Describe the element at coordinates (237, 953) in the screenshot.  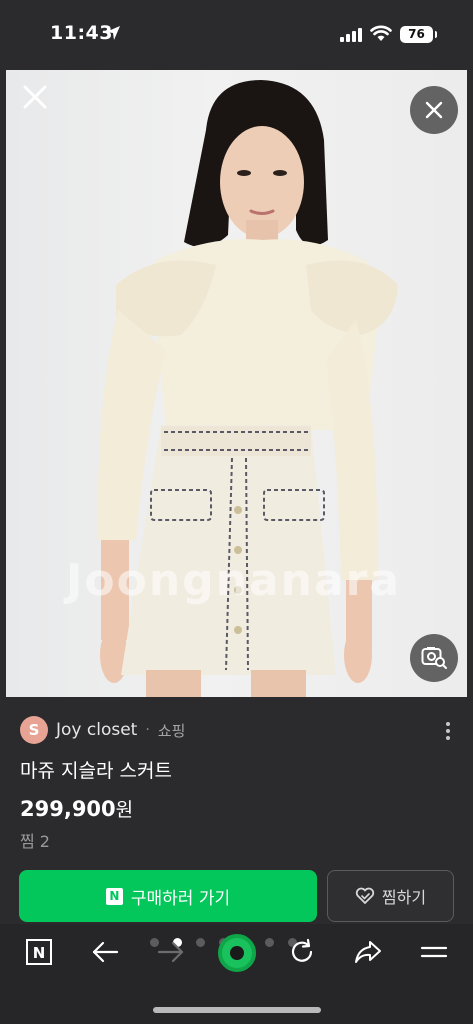
I see `green-dot-button` at that location.